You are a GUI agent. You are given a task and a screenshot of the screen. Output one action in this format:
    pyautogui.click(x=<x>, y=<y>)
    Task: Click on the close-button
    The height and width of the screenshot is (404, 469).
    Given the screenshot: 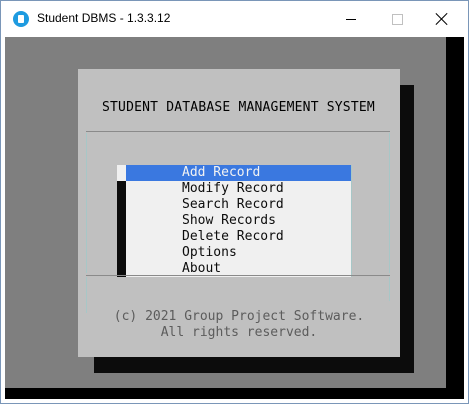 What is the action you would take?
    pyautogui.click(x=442, y=19)
    